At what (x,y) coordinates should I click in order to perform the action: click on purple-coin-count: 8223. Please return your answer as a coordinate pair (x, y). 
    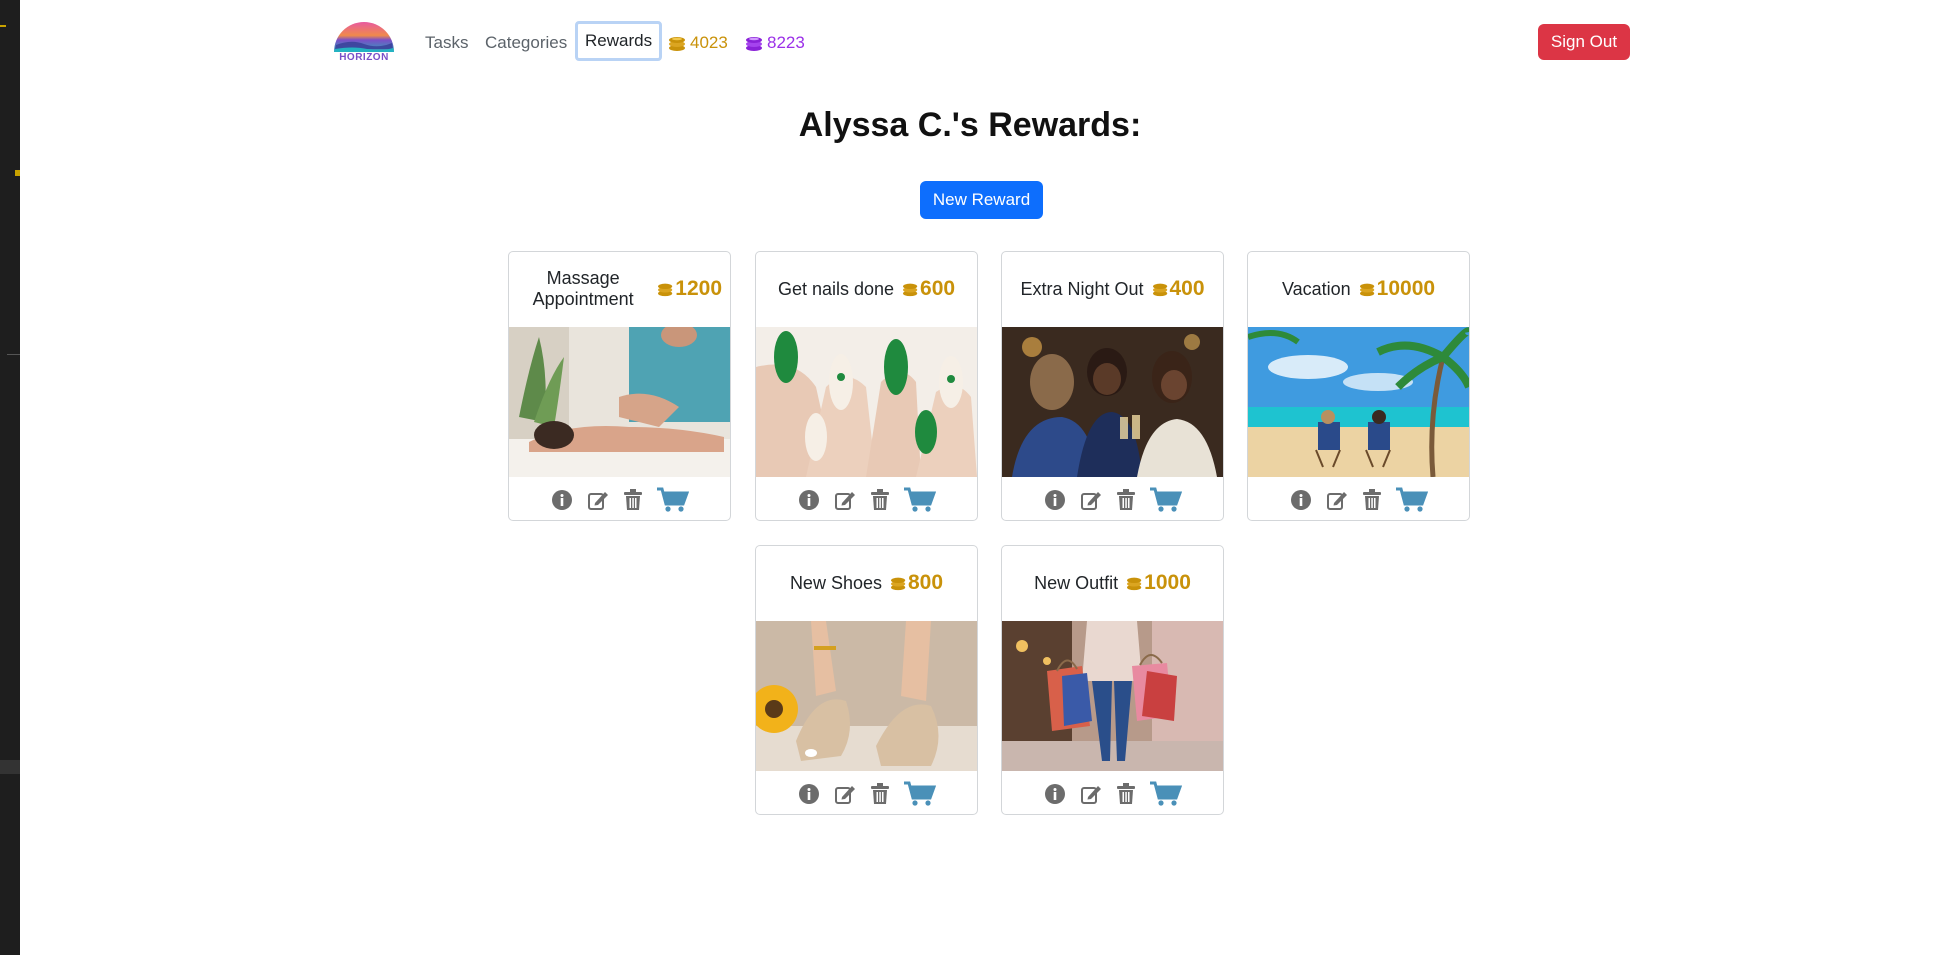
    Looking at the image, I should click on (786, 42).